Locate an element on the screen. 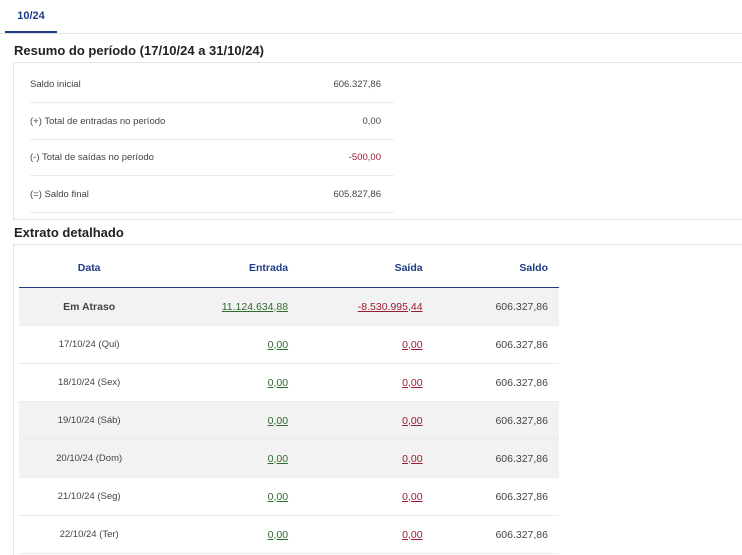 This screenshot has width=742, height=555. table-row: 21/10/24 (Seg) 0,00 0,00 606.327,86 is located at coordinates (289, 496).